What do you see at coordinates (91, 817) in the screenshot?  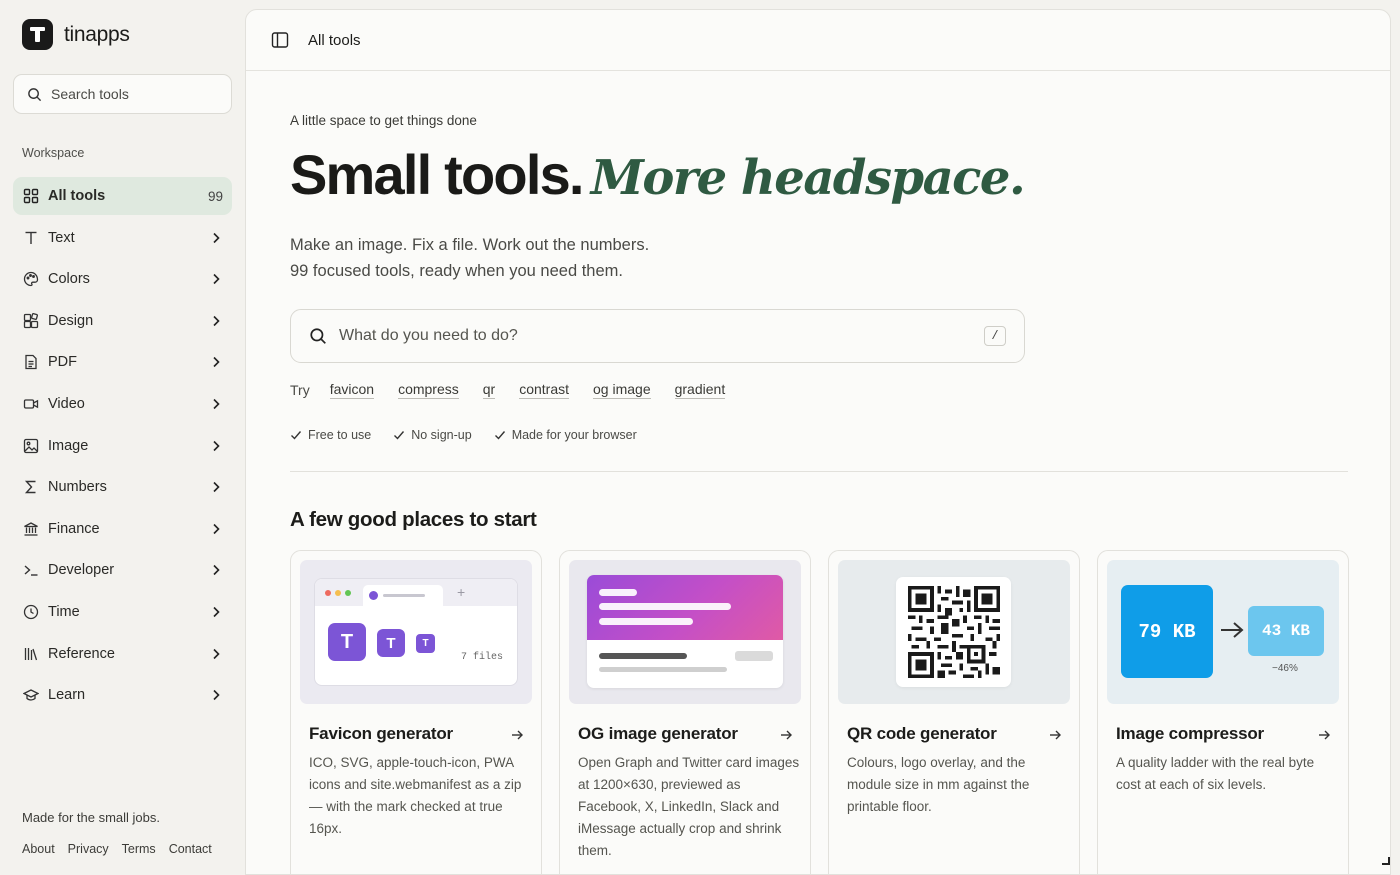 I see `sidebar-footer-text: Made for the small jobs.` at bounding box center [91, 817].